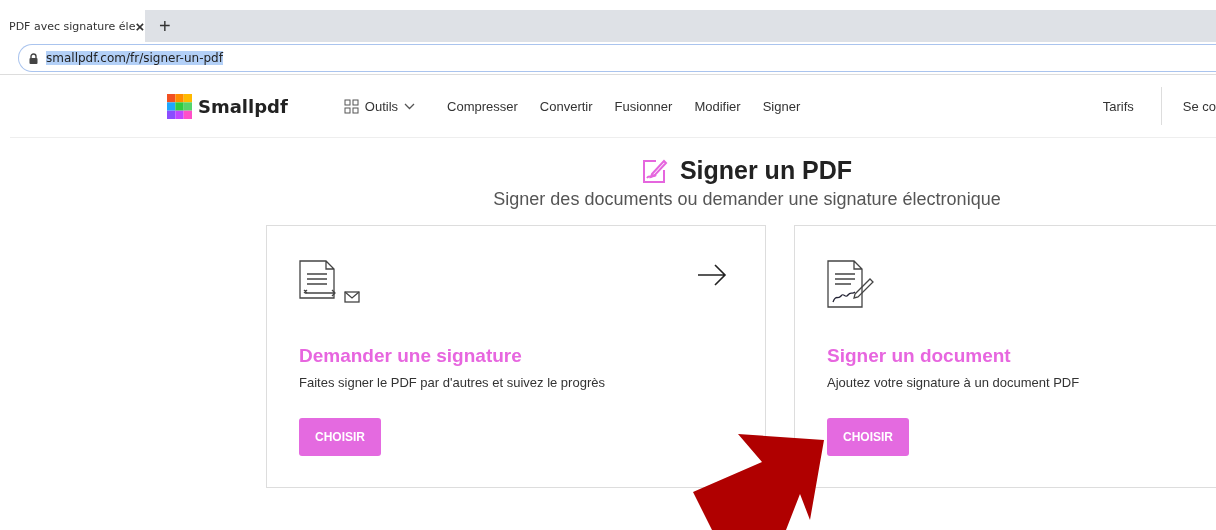 The height and width of the screenshot is (530, 1216). What do you see at coordinates (134, 58) in the screenshot?
I see `url-text: smallpdf.com/fr/signer-un-pdf` at bounding box center [134, 58].